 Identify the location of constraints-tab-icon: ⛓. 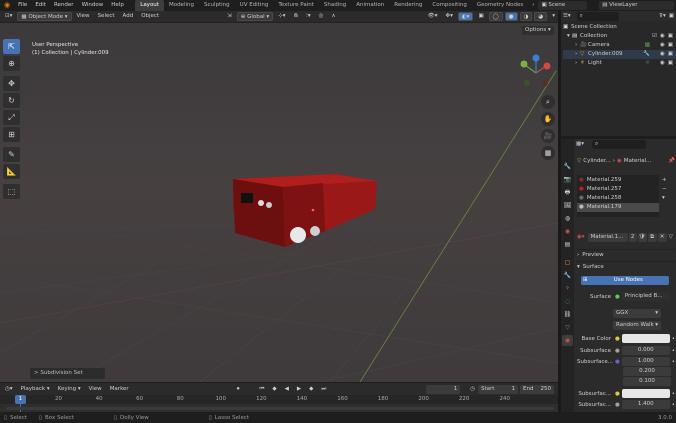
(567, 314).